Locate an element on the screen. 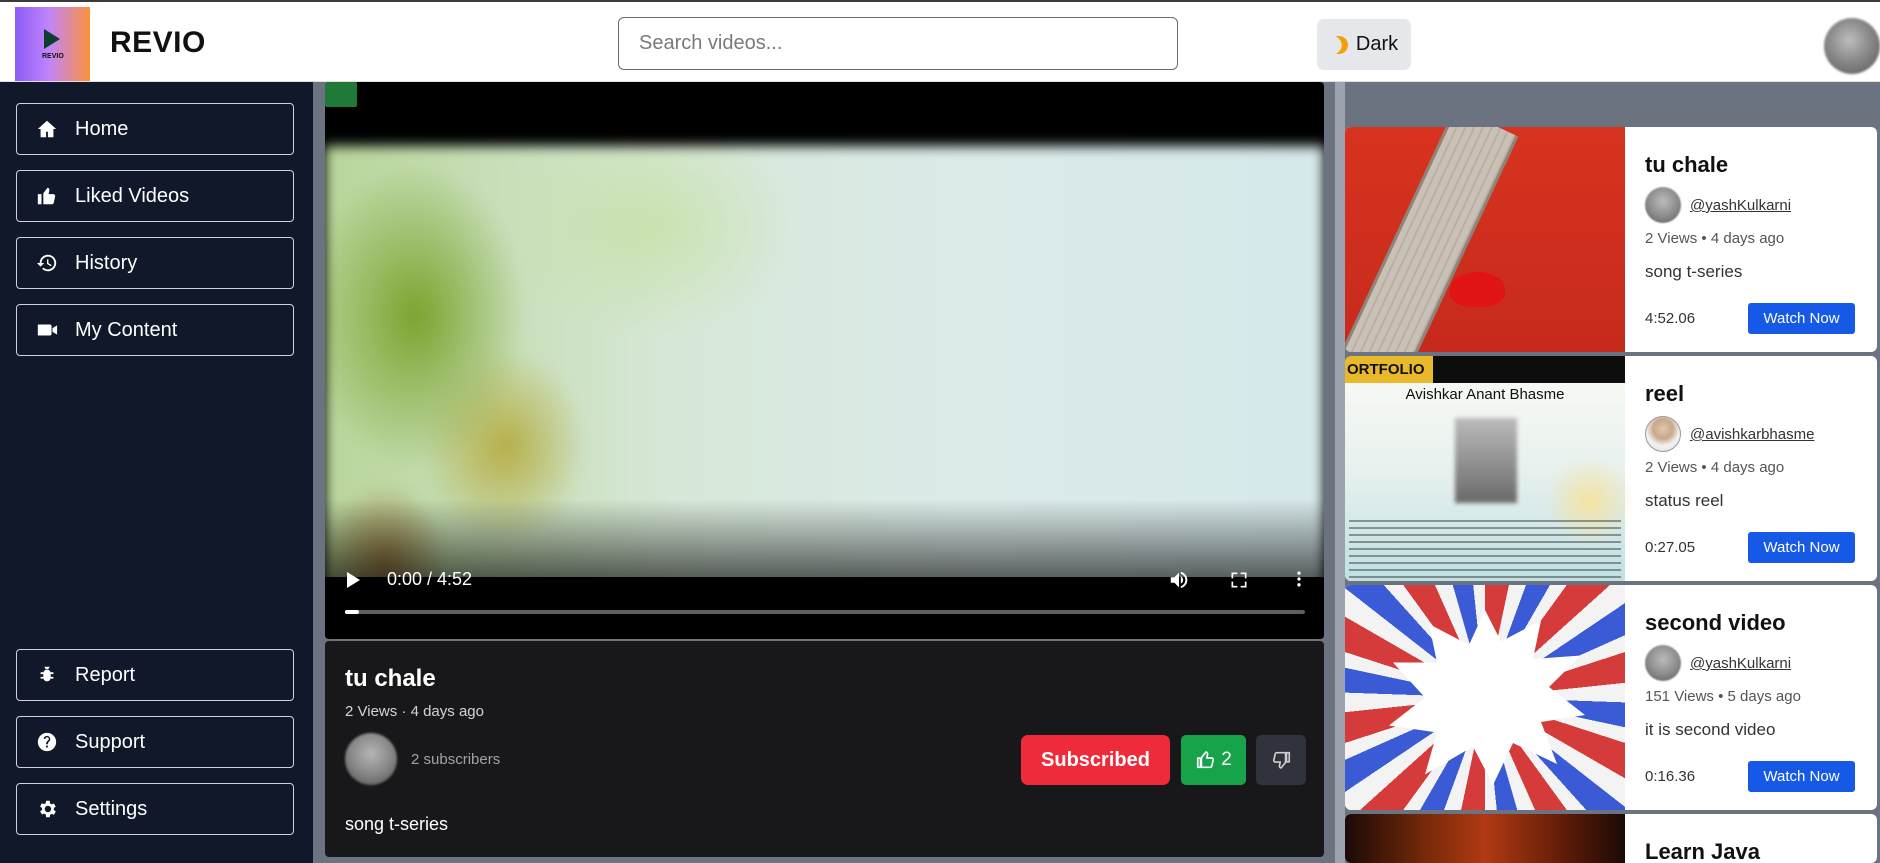 This screenshot has height=863, width=1880. theme-toggle-label: Dark is located at coordinates (1377, 44).